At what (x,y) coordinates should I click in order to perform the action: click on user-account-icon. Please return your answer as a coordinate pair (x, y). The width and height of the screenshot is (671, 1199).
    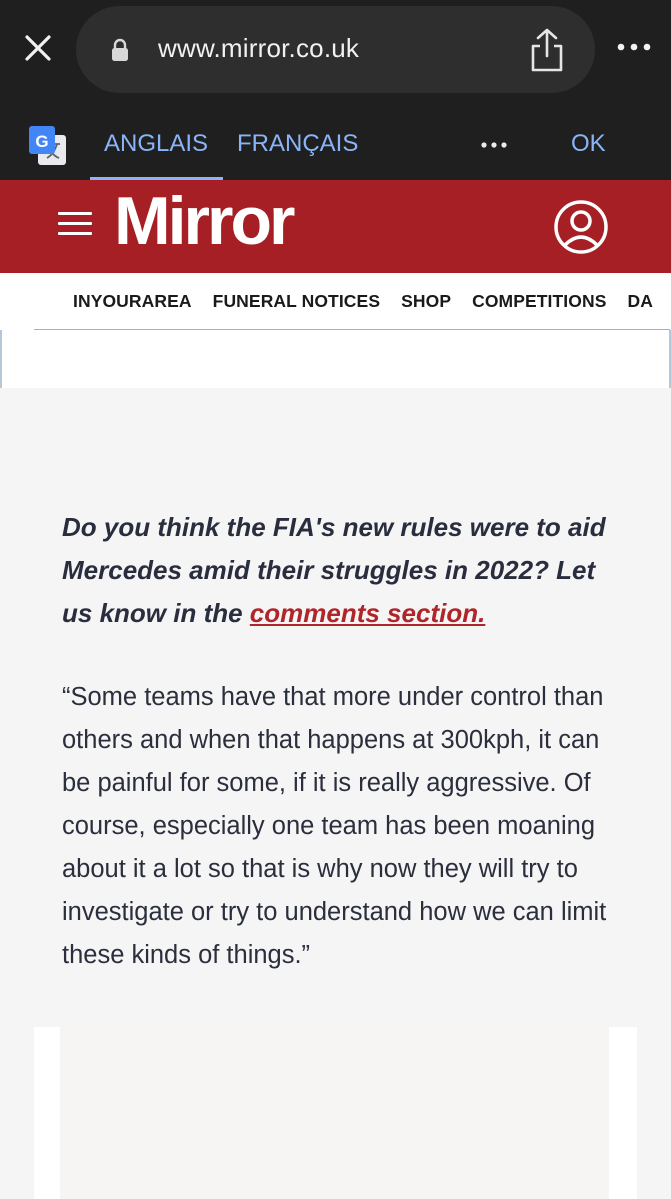
    Looking at the image, I should click on (581, 227).